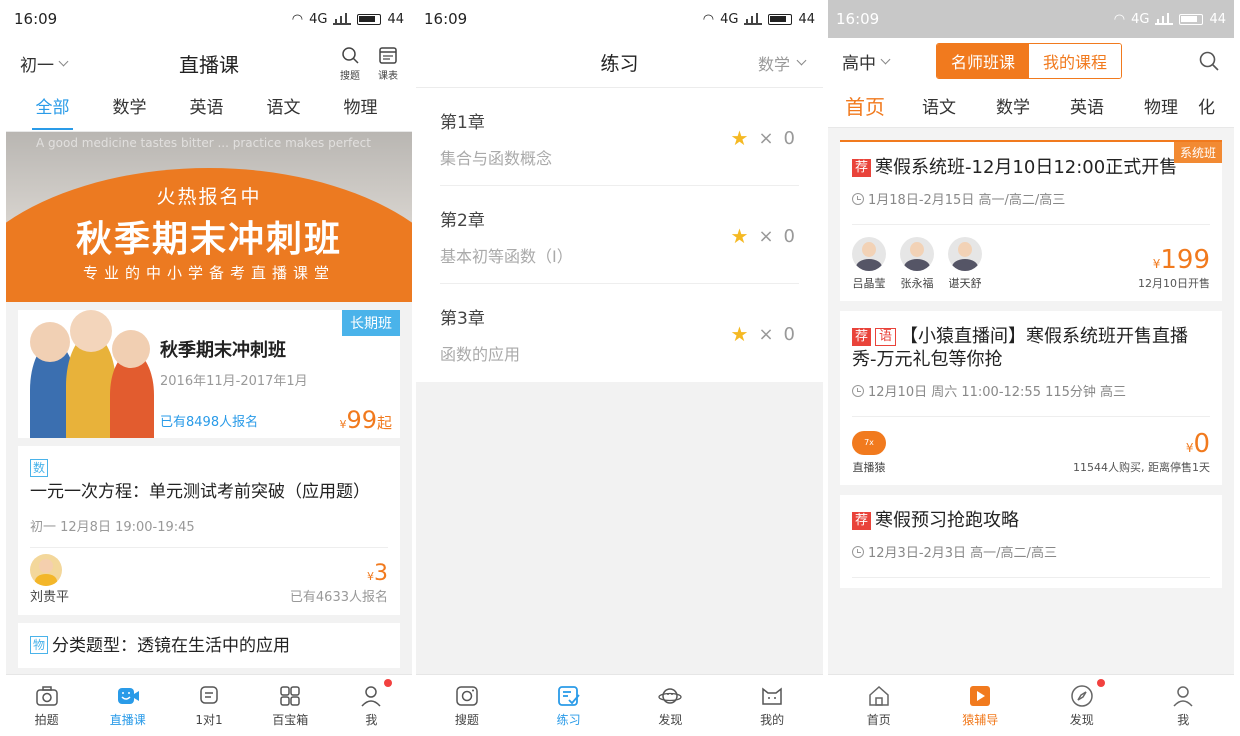 The image size is (1240, 736). Describe the element at coordinates (869, 264) in the screenshot. I see `teacher: 吕晶莹` at that location.